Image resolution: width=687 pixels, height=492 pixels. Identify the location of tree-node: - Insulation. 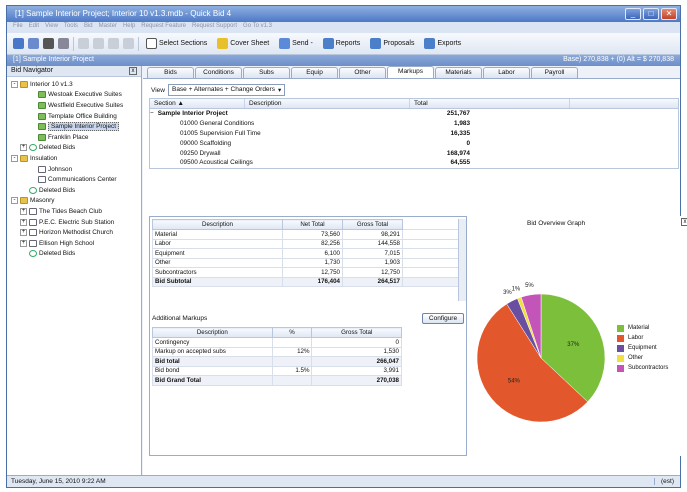
(74, 158).